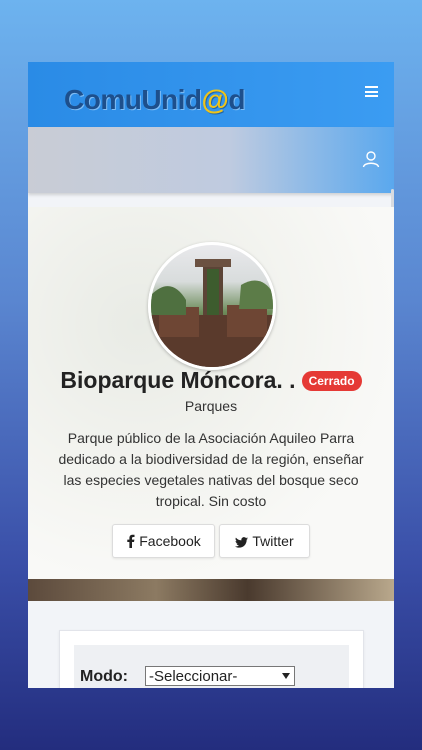  I want to click on mode-label: Modo:, so click(104, 676).